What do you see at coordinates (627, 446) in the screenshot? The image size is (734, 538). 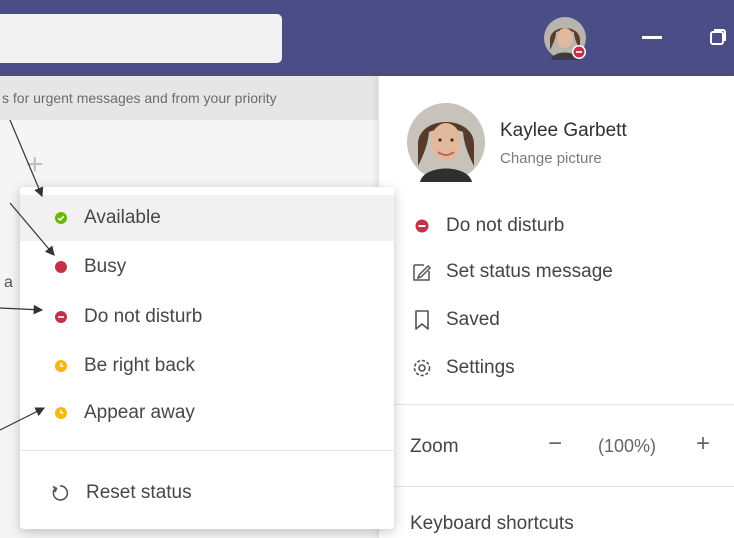 I see `zoom-value: (100%)` at bounding box center [627, 446].